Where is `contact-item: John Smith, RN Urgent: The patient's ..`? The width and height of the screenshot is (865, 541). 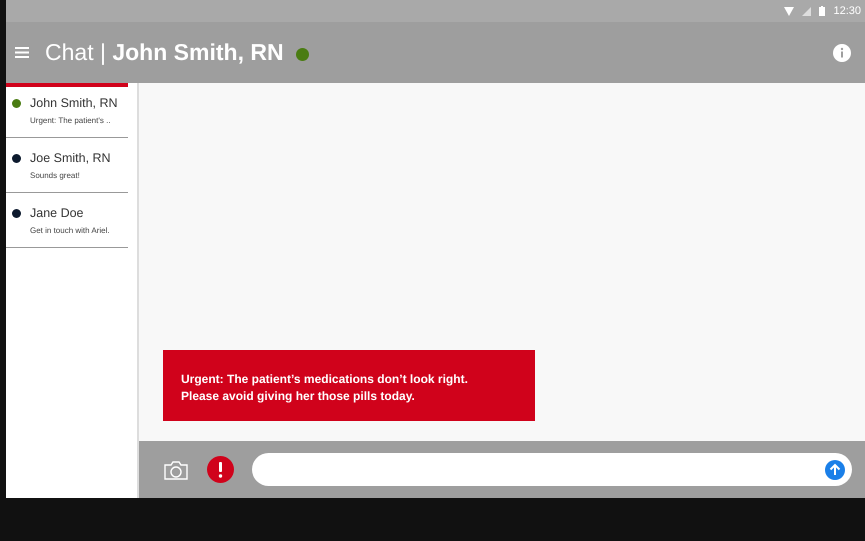
contact-item: John Smith, RN Urgent: The patient's .. is located at coordinates (67, 110).